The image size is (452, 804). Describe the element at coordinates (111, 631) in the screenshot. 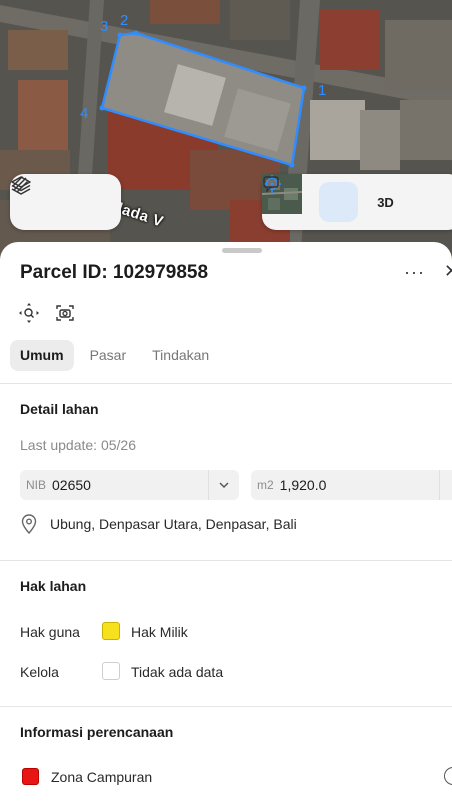

I see `hak-milik-swatch` at that location.